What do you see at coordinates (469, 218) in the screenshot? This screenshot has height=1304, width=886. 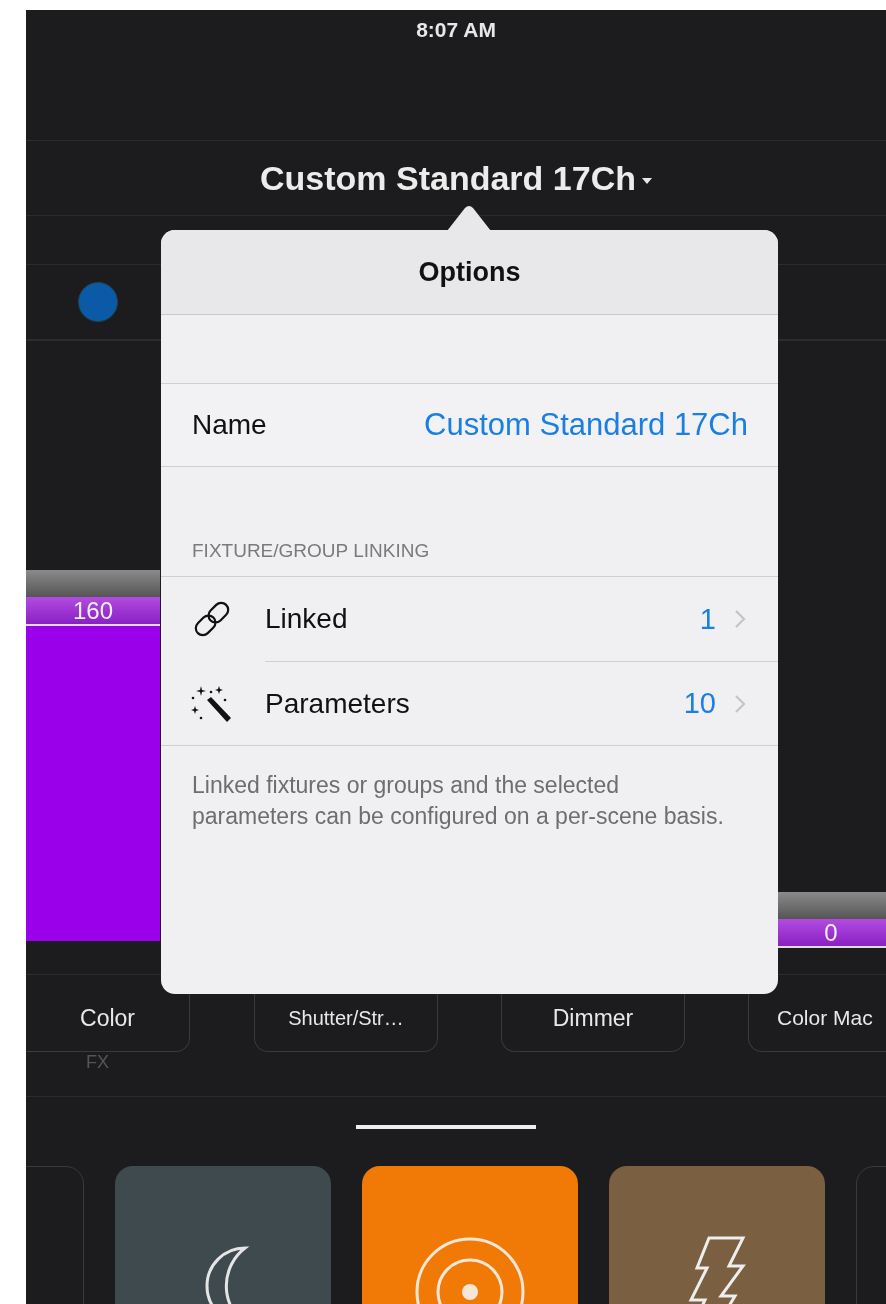 I see `popover-arrow-icon` at bounding box center [469, 218].